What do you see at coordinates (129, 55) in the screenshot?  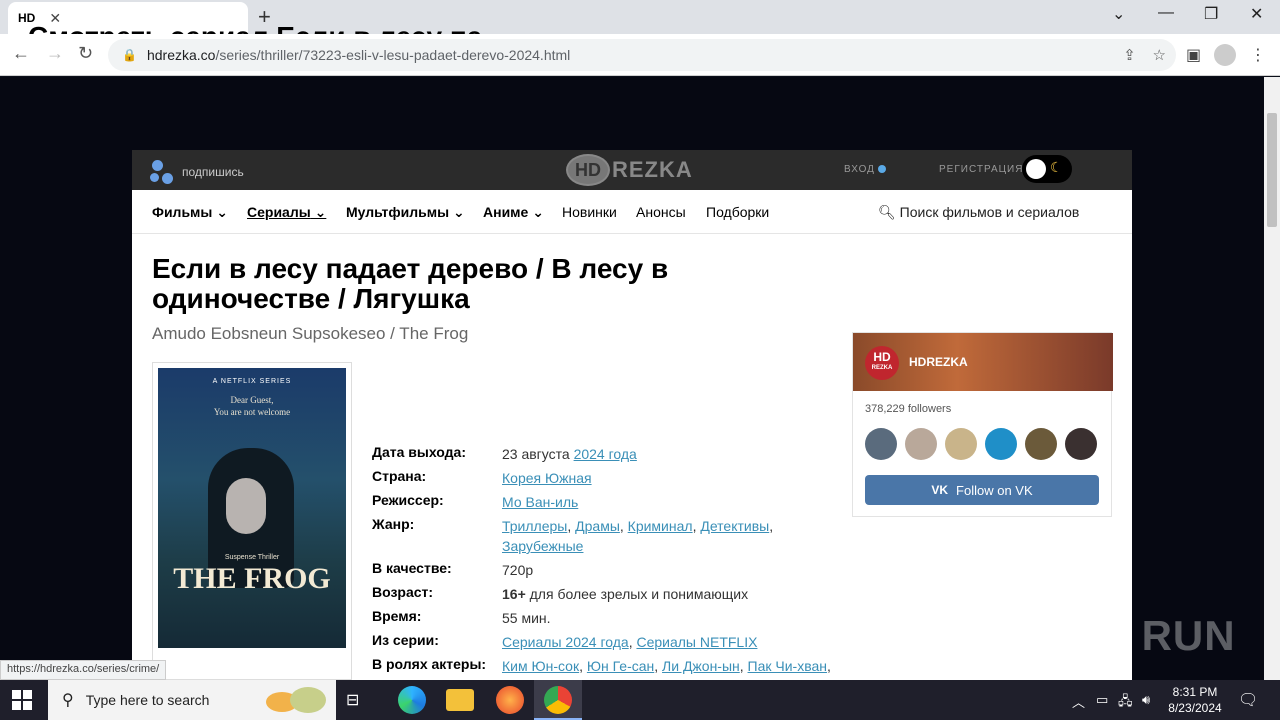 I see `lock-icon: 🔒` at bounding box center [129, 55].